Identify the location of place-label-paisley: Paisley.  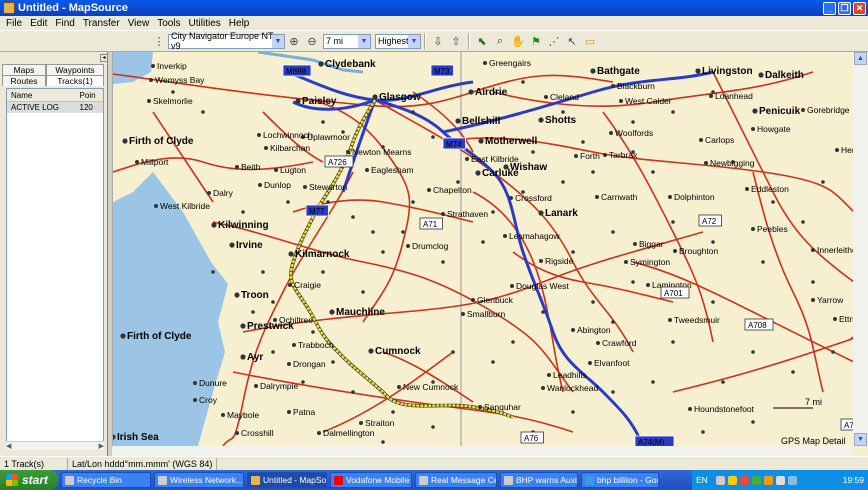
(319, 101).